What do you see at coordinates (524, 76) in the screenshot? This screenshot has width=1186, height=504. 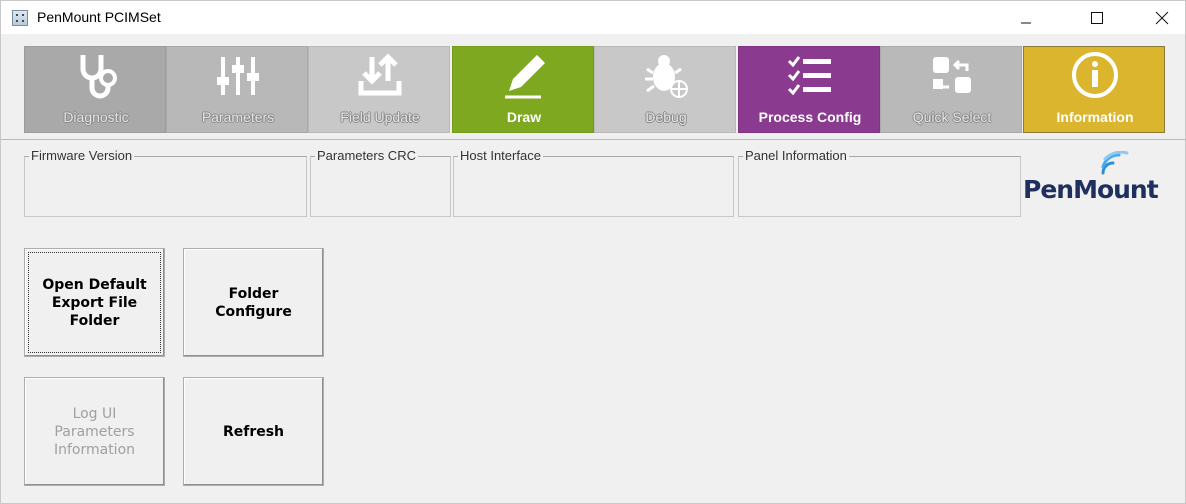 I see `pencil-icon` at bounding box center [524, 76].